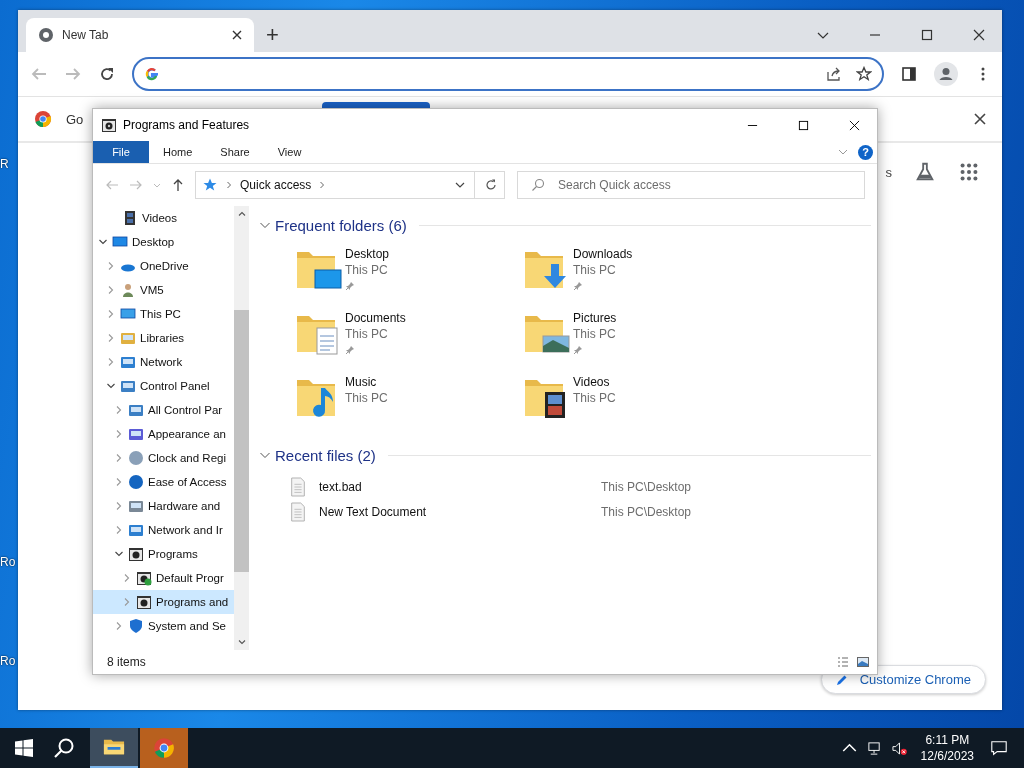 The height and width of the screenshot is (768, 1024). What do you see at coordinates (152, 74) in the screenshot?
I see `google-icon` at bounding box center [152, 74].